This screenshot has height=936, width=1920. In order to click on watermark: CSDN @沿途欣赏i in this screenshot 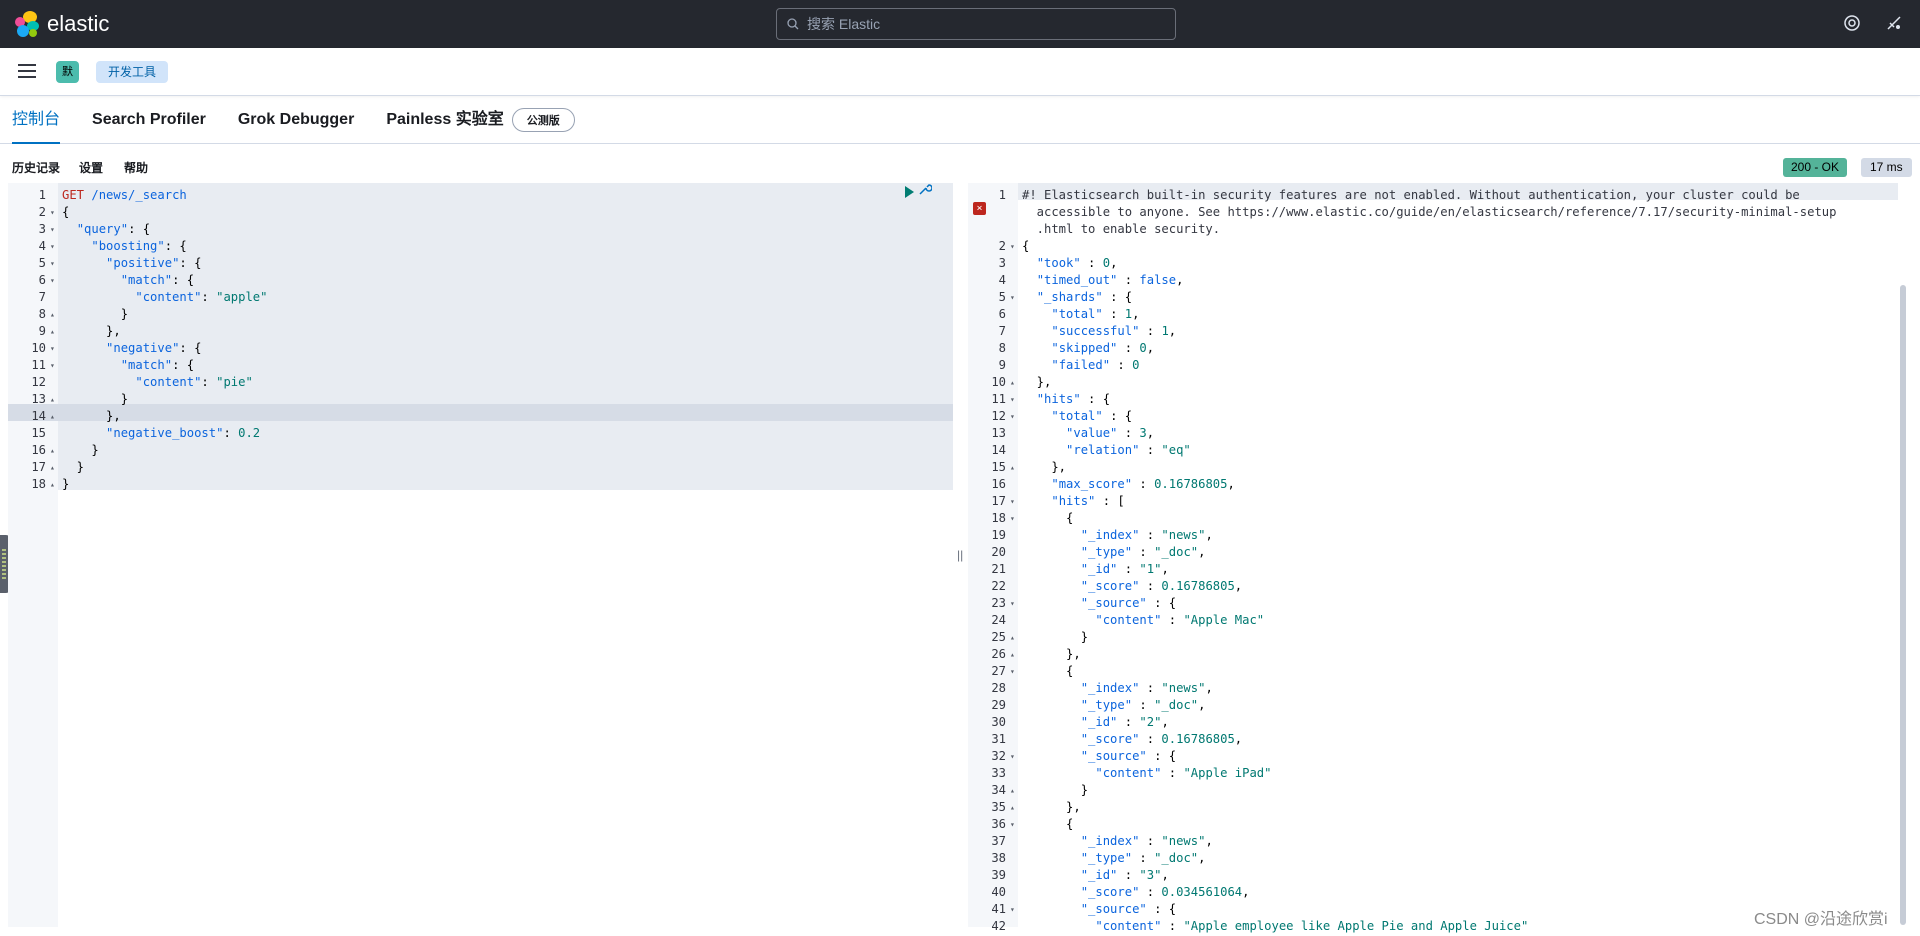, I will do `click(1821, 919)`.